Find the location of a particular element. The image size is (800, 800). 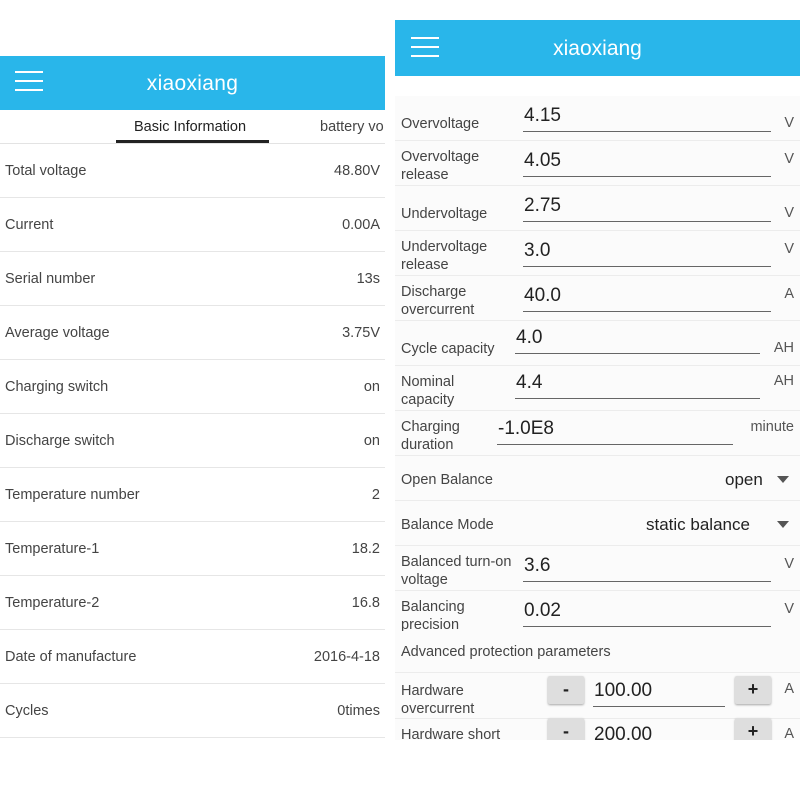

param-row-undervoltage: Undervoltage 2.75 V is located at coordinates (597, 208).